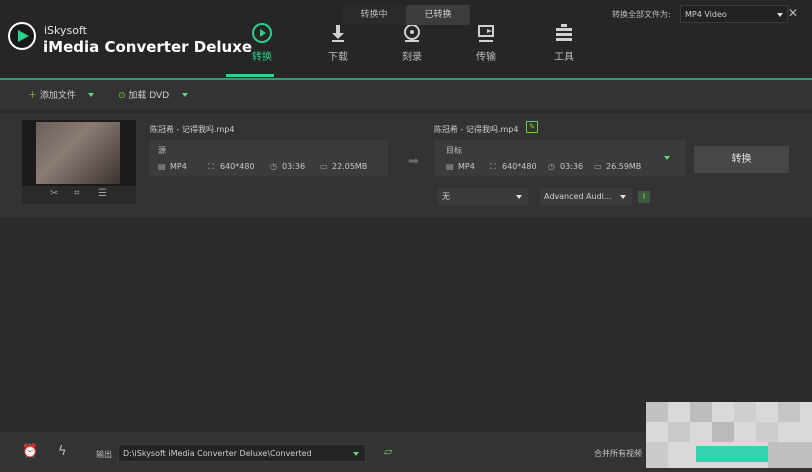  Describe the element at coordinates (33, 96) in the screenshot. I see `plus-icon: ＋` at that location.